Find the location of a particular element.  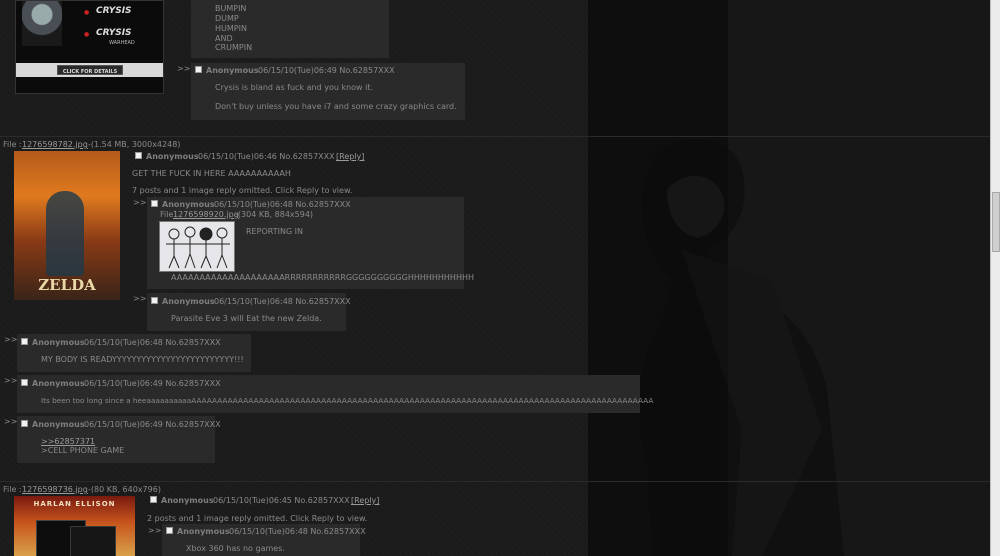

file-info: -(1.54 MB, 3000x4248) is located at coordinates (134, 144).